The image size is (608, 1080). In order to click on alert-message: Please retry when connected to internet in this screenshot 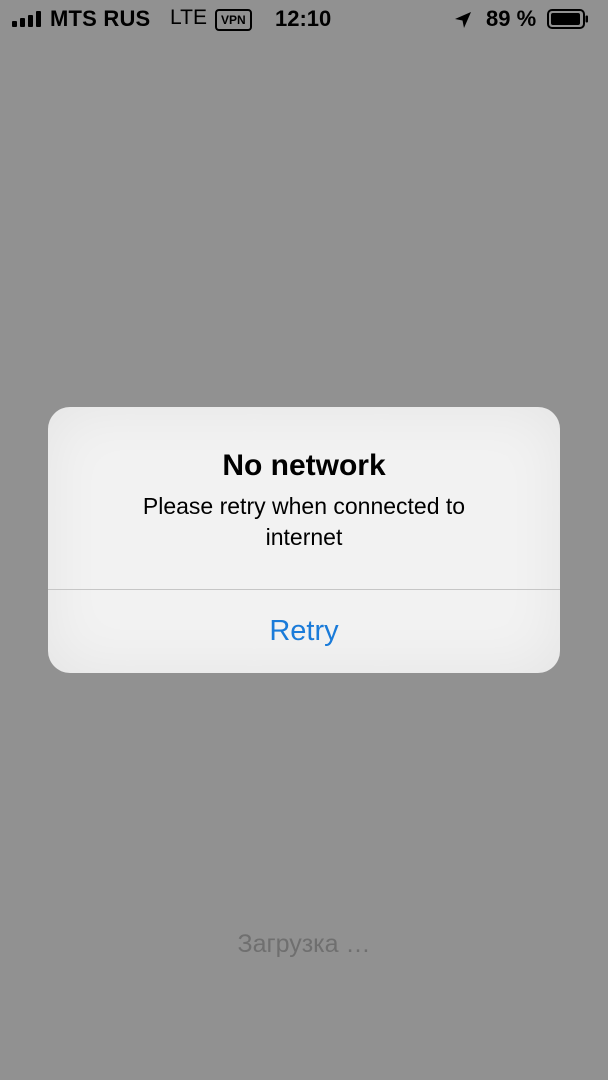, I will do `click(304, 521)`.